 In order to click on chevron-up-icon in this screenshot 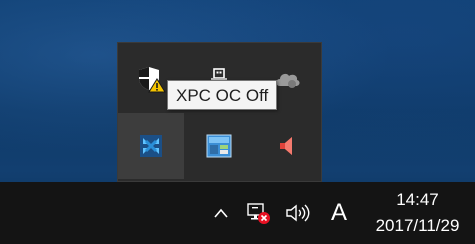, I will do `click(221, 213)`.